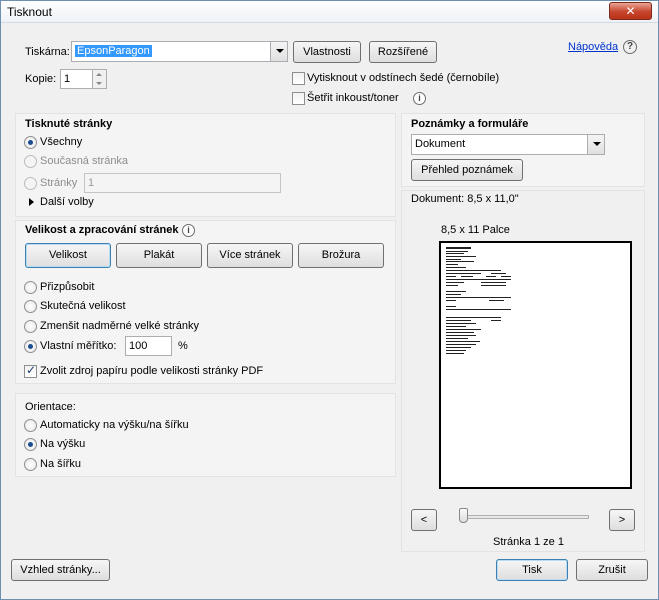  I want to click on print-button: Tisk, so click(532, 570).